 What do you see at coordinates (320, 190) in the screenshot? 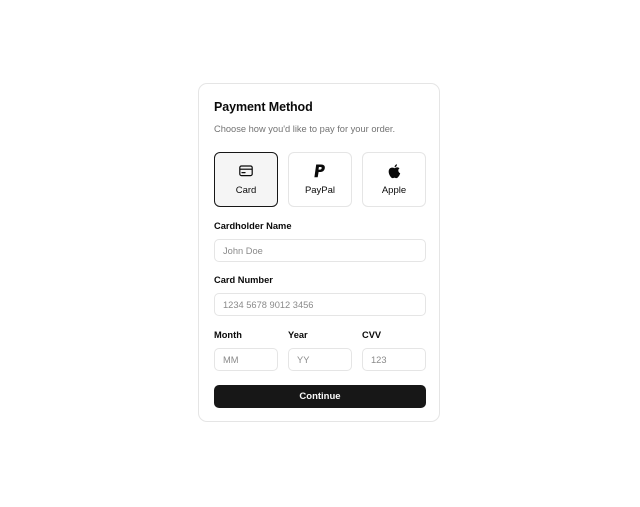
I see `payment-option-label: PayPal` at bounding box center [320, 190].